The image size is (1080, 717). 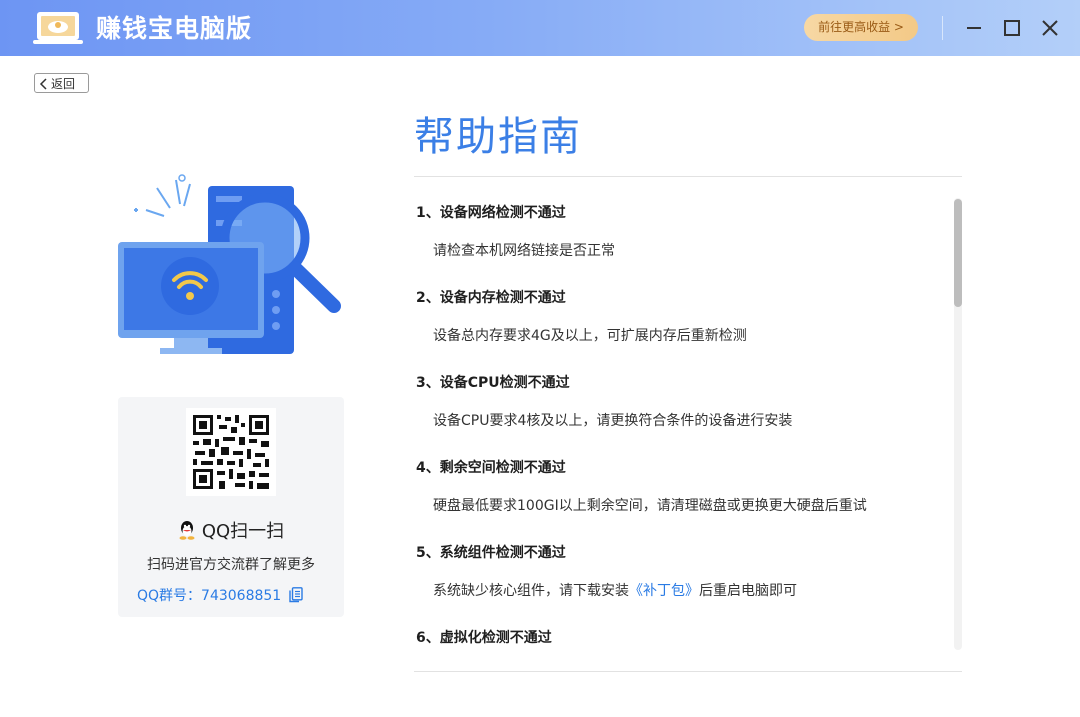 What do you see at coordinates (1050, 28) in the screenshot?
I see `close-icon` at bounding box center [1050, 28].